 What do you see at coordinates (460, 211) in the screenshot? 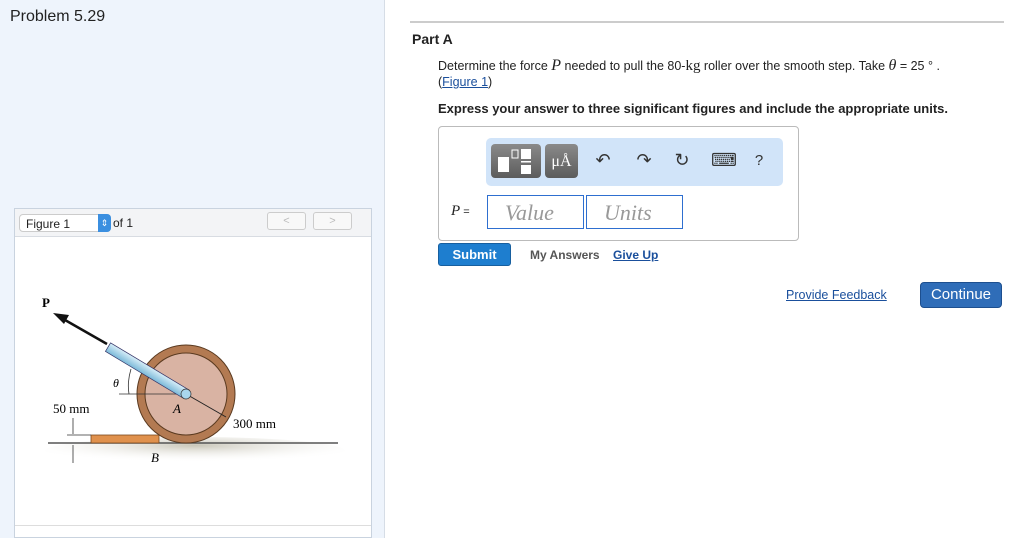
I see `answer-label: P =` at bounding box center [460, 211].